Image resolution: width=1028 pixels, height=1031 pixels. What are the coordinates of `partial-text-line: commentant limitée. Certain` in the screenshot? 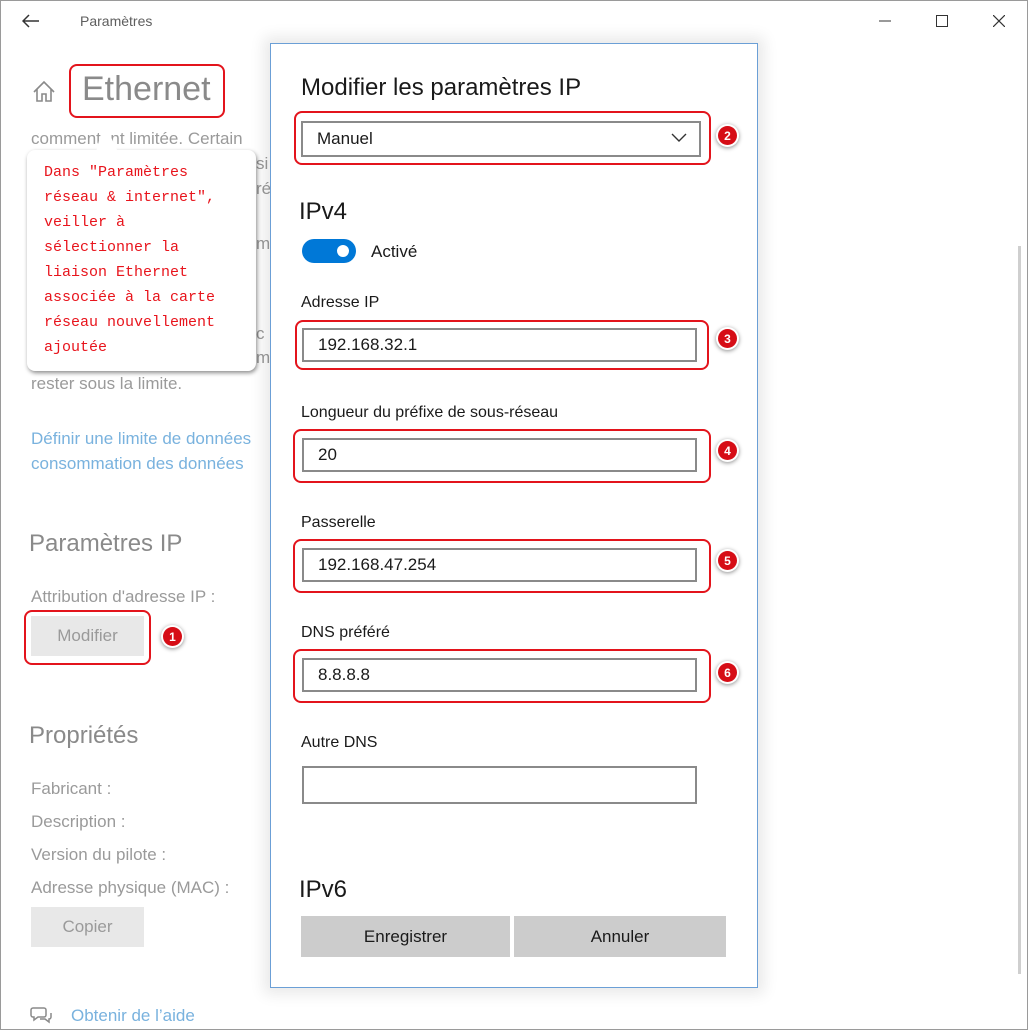 It's located at (137, 138).